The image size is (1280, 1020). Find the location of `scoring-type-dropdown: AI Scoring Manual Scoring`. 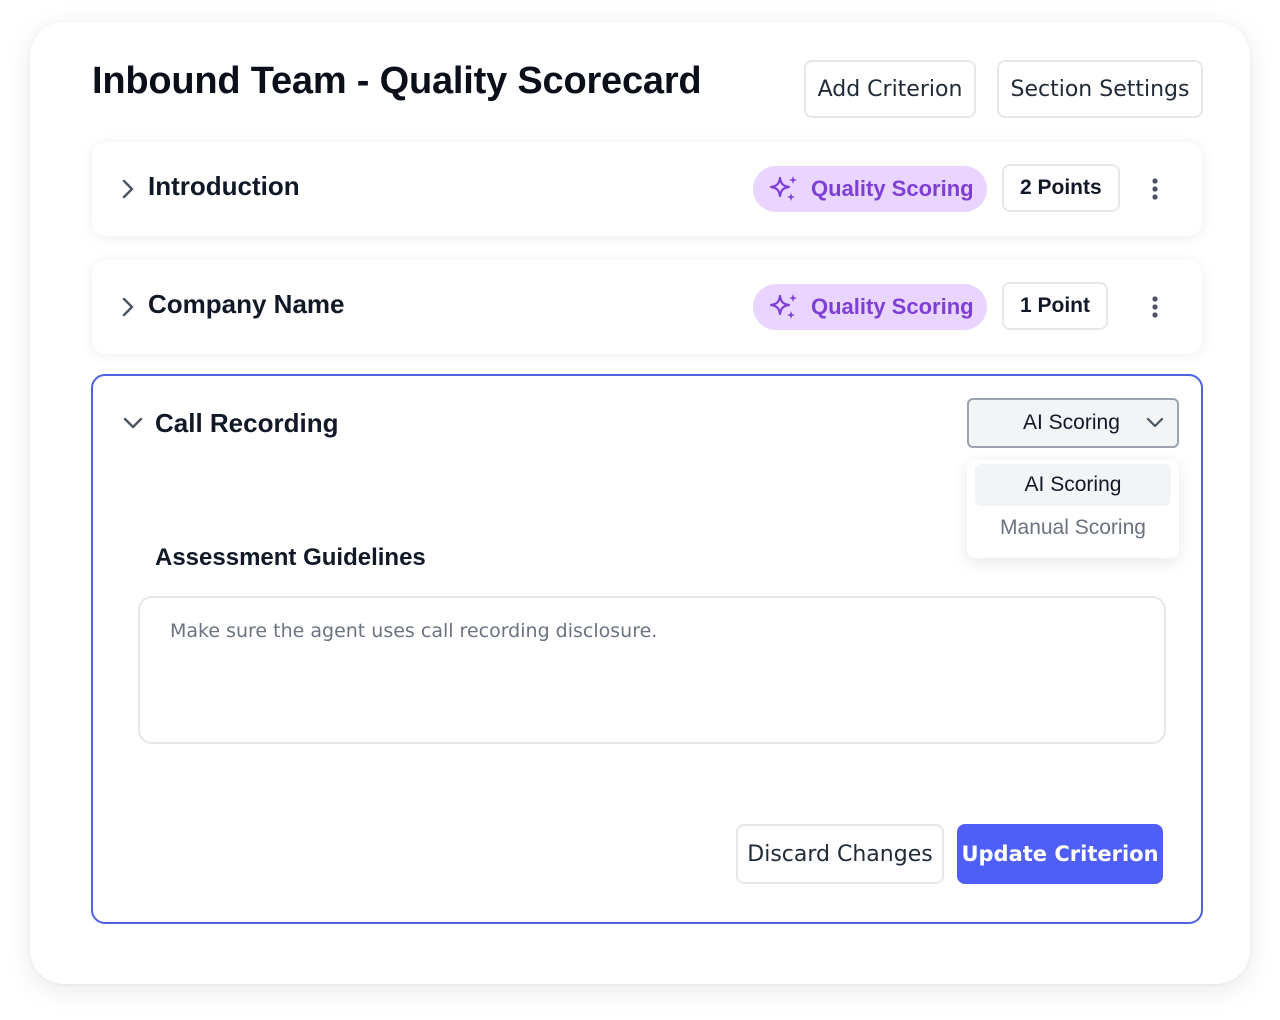

scoring-type-dropdown: AI Scoring Manual Scoring is located at coordinates (1073, 509).